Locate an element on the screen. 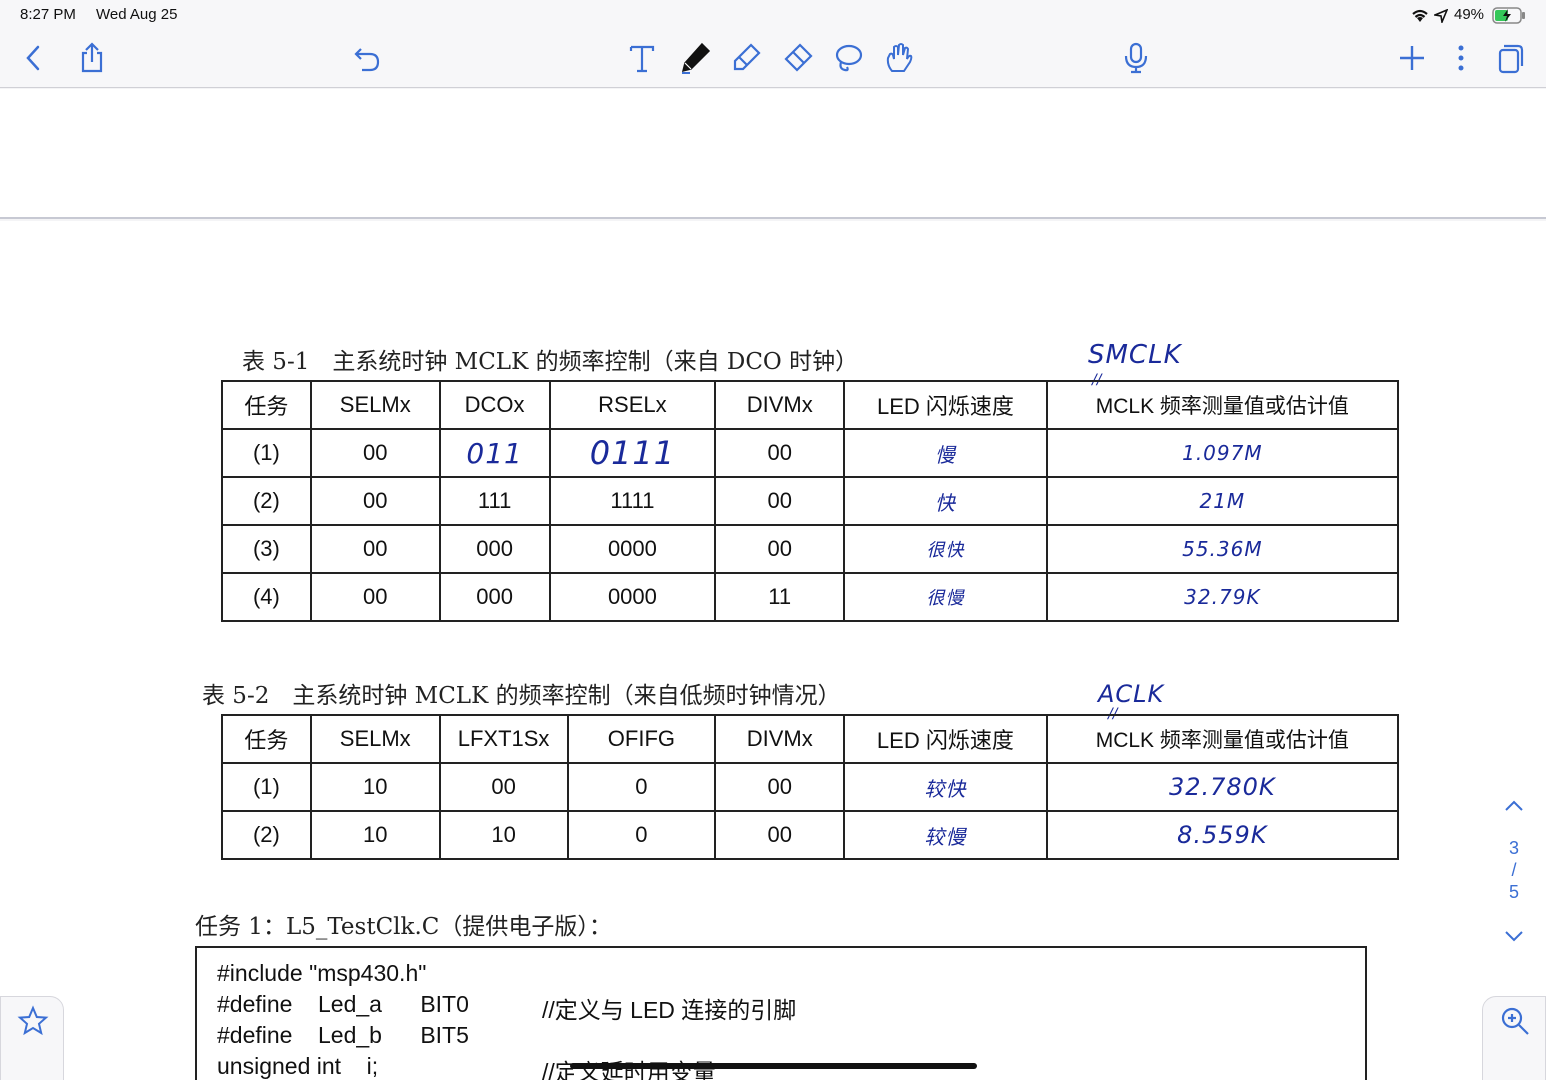 The image size is (1546, 1080). text-tool-button is located at coordinates (642, 58).